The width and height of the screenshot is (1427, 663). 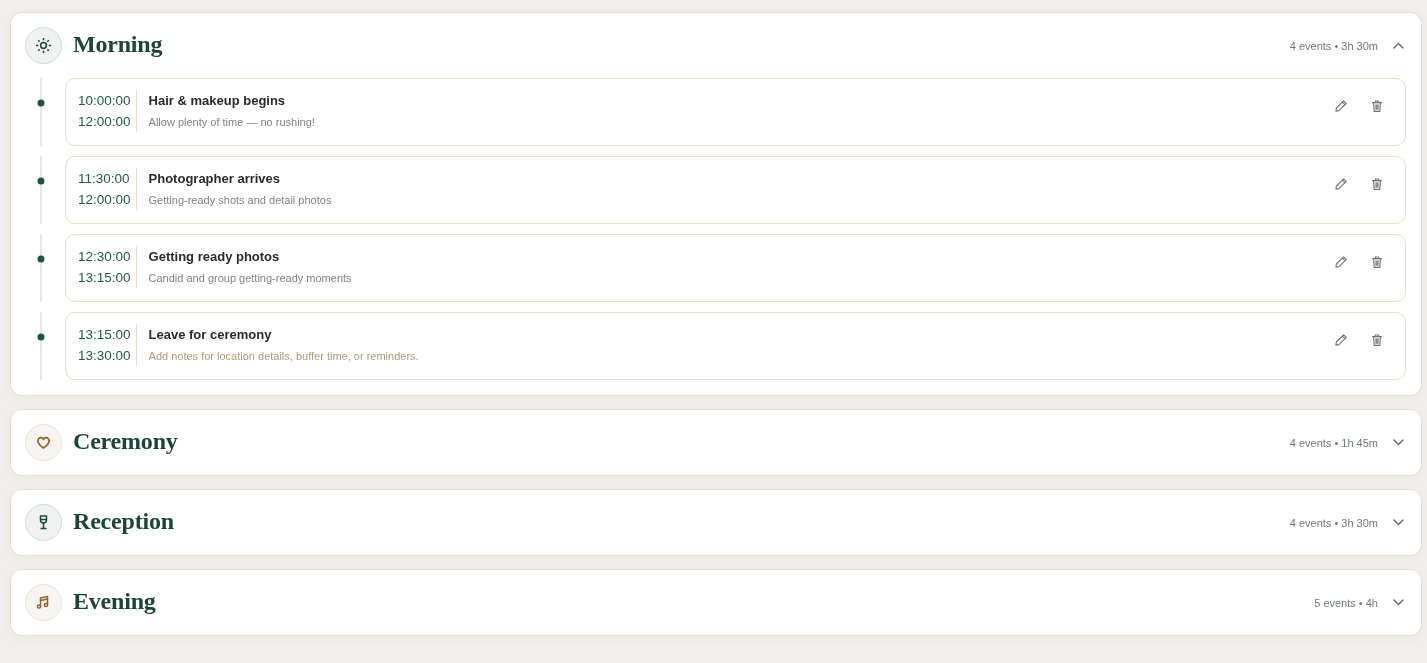 I want to click on music-note-icon, so click(x=43, y=602).